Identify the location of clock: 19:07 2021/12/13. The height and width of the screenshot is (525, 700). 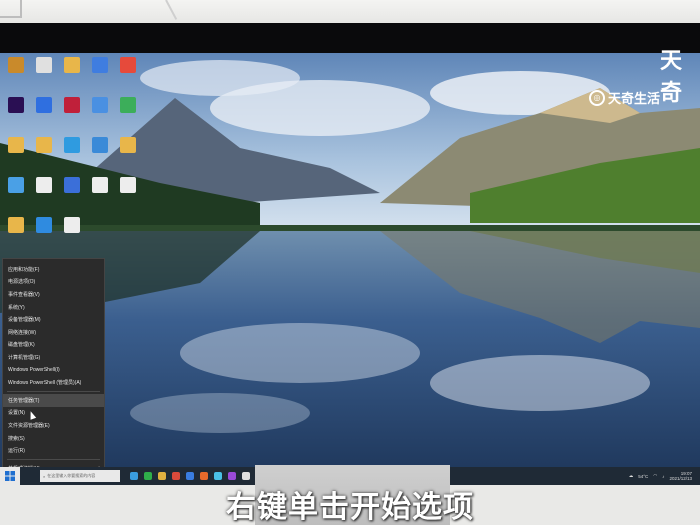
(680, 476).